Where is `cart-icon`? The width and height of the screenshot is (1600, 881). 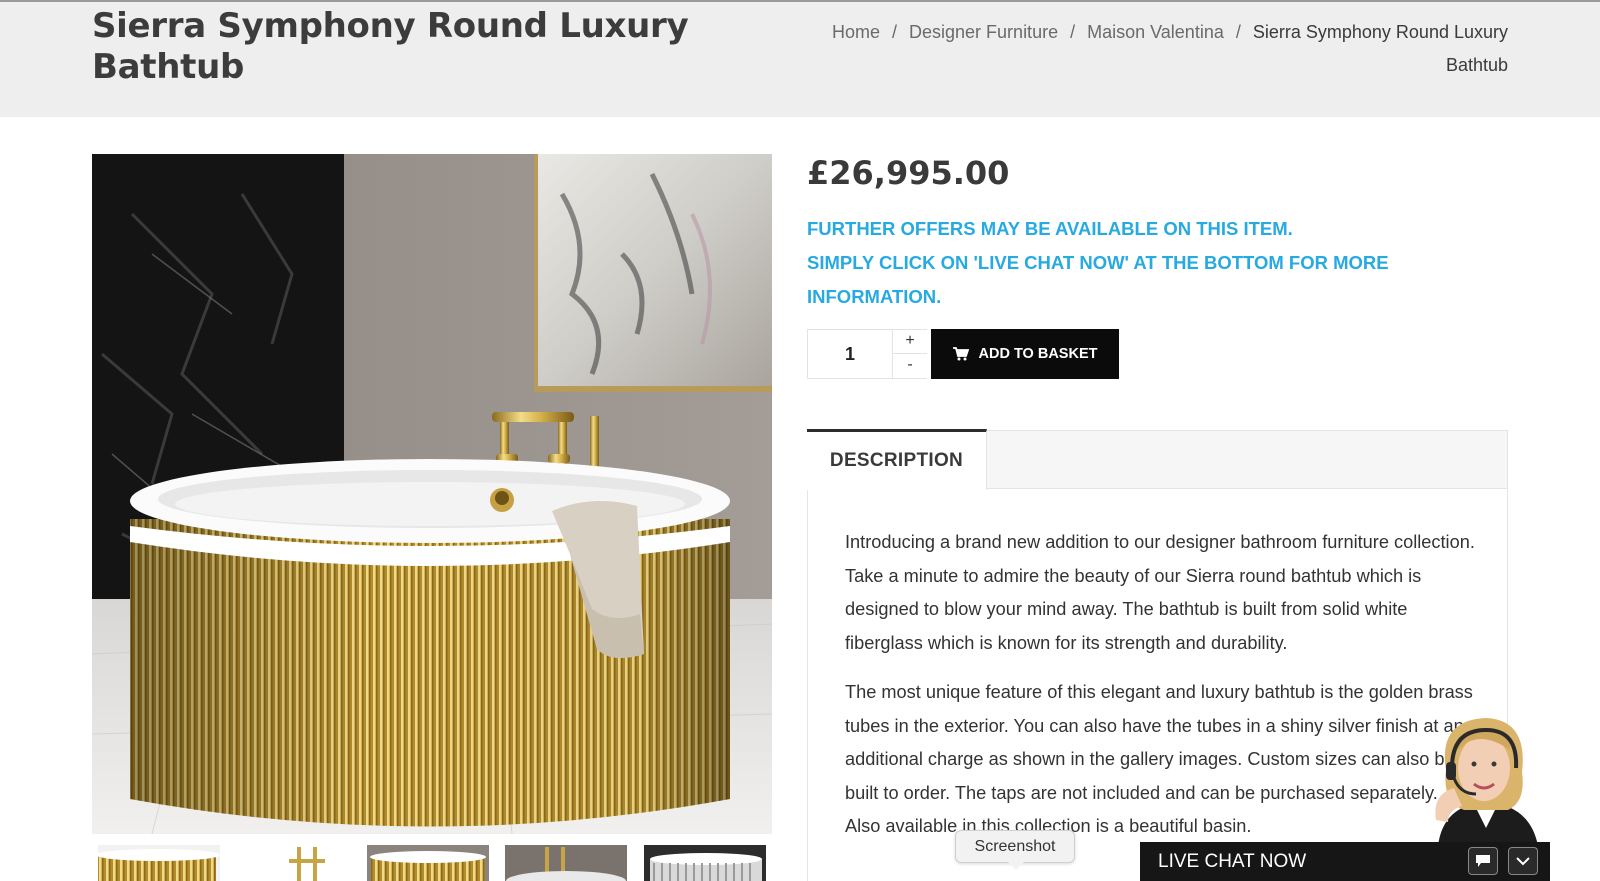 cart-icon is located at coordinates (960, 354).